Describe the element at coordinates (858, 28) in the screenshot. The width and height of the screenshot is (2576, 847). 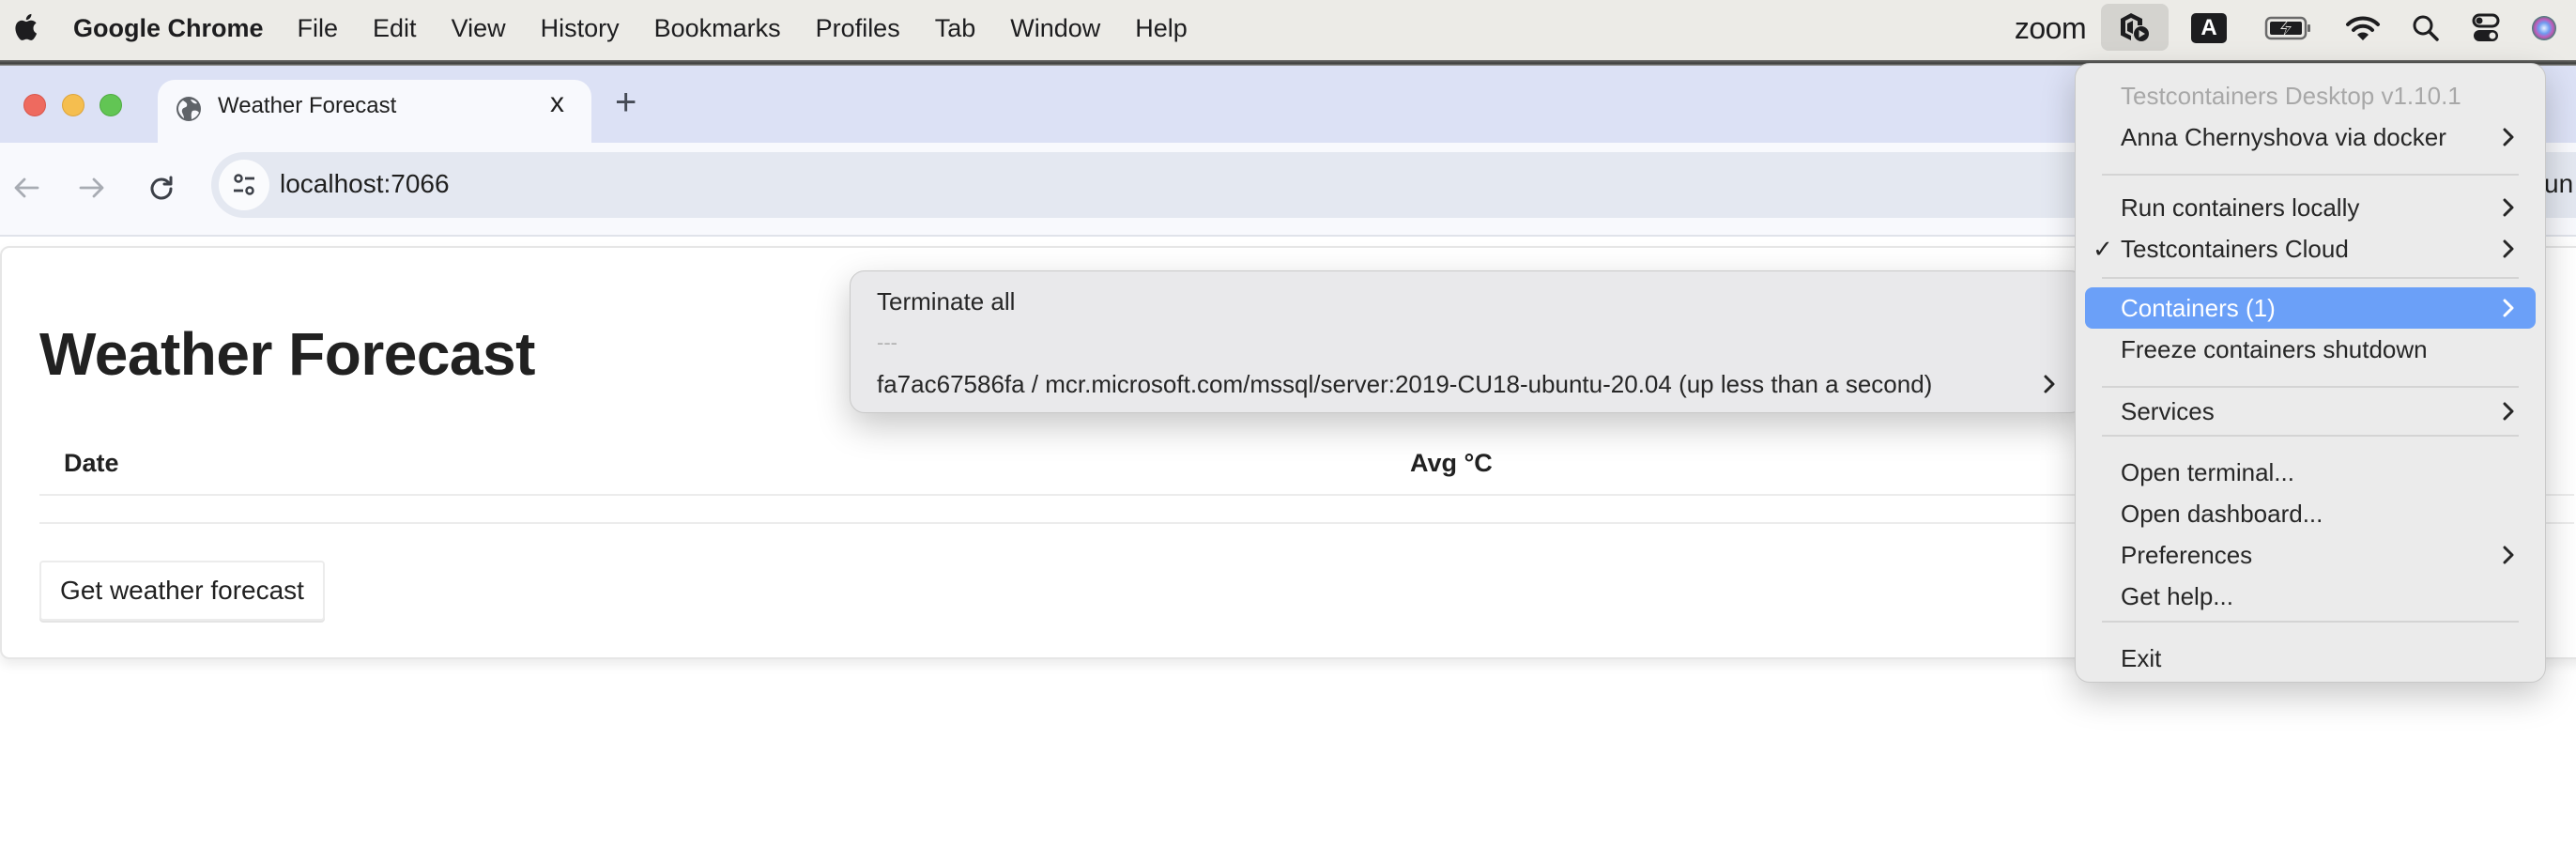
I see `menubar-profiles: Profiles` at that location.